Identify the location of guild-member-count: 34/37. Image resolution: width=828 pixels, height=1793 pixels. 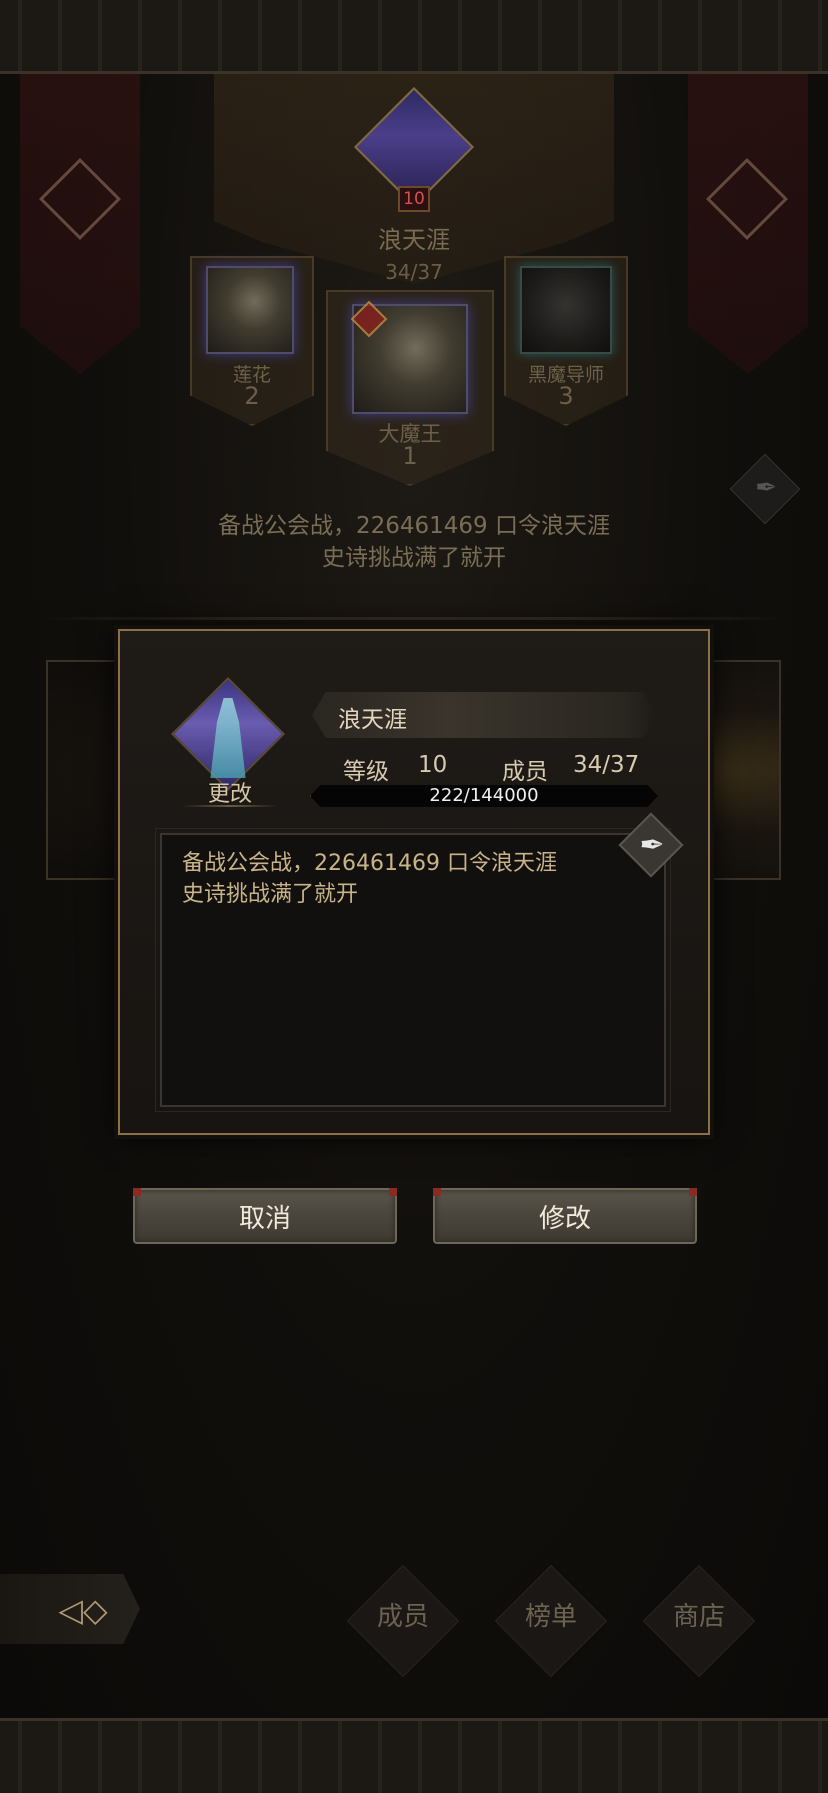
(414, 272).